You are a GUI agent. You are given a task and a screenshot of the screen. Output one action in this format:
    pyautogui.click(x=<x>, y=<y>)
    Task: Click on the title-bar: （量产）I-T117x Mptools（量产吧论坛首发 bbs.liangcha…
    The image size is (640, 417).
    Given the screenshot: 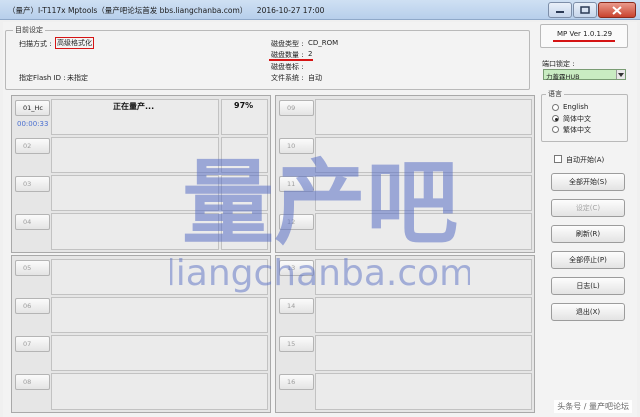 What is the action you would take?
    pyautogui.click(x=320, y=10)
    